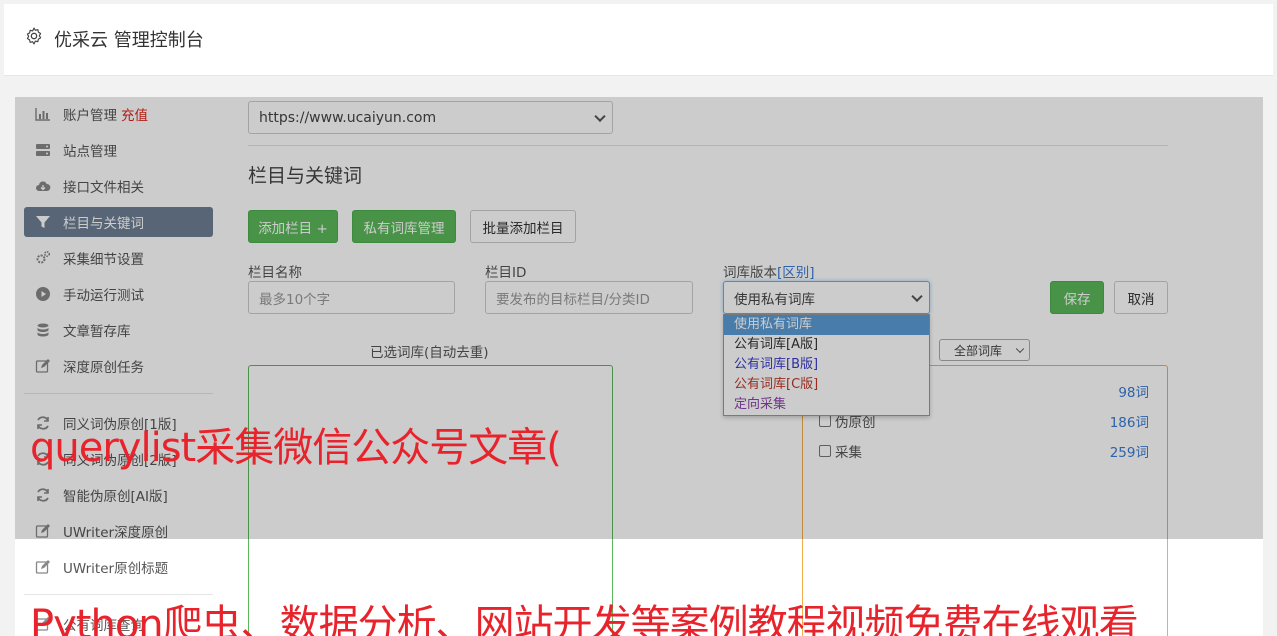 The width and height of the screenshot is (1277, 636). Describe the element at coordinates (34, 36) in the screenshot. I see `gear-icon` at that location.